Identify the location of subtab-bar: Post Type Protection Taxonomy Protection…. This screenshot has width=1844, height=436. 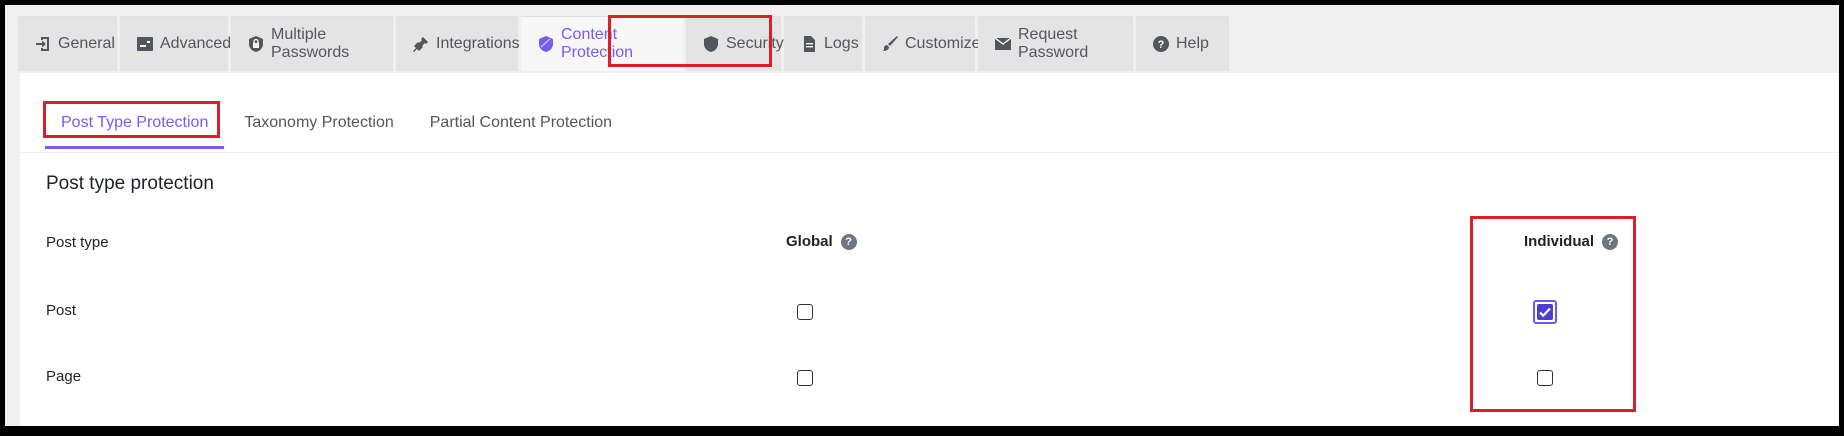
(336, 124).